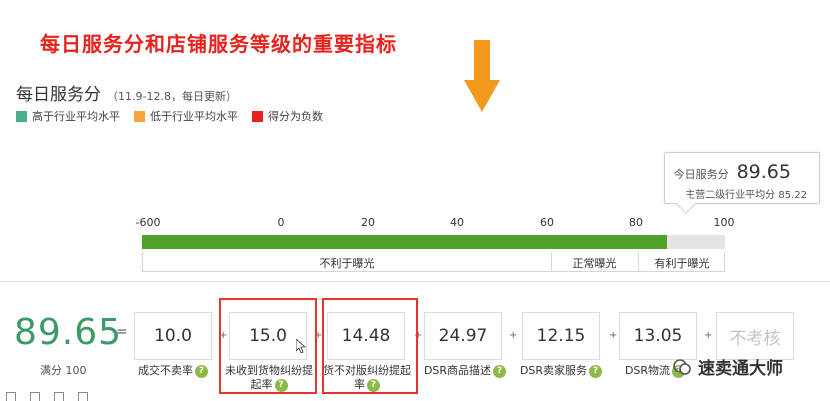 Image resolution: width=830 pixels, height=401 pixels. I want to click on section-divider, so click(415, 281).